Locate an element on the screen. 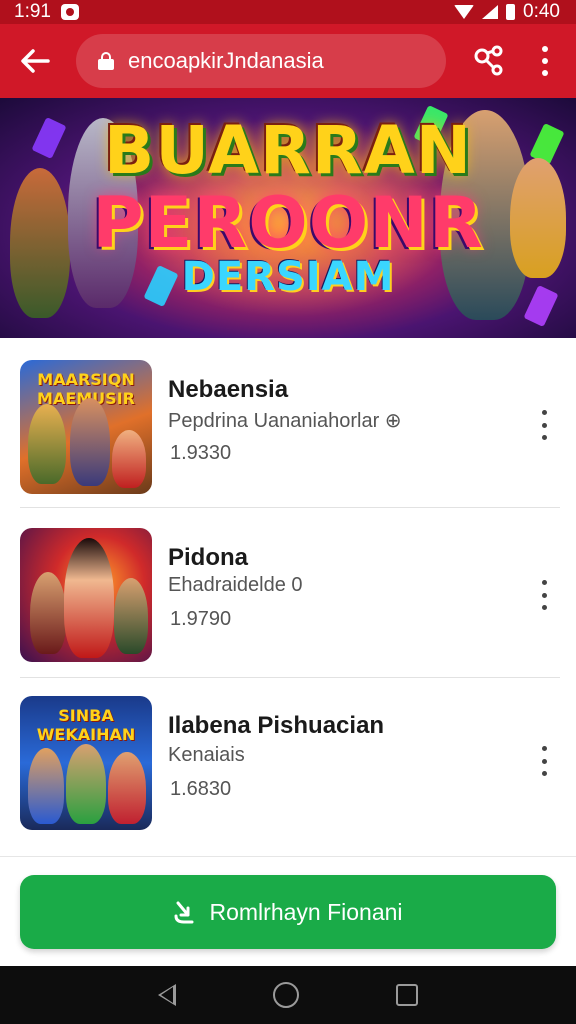 Image resolution: width=576 pixels, height=1024 pixels. address-bar: encoapkirJndanasia is located at coordinates (261, 61).